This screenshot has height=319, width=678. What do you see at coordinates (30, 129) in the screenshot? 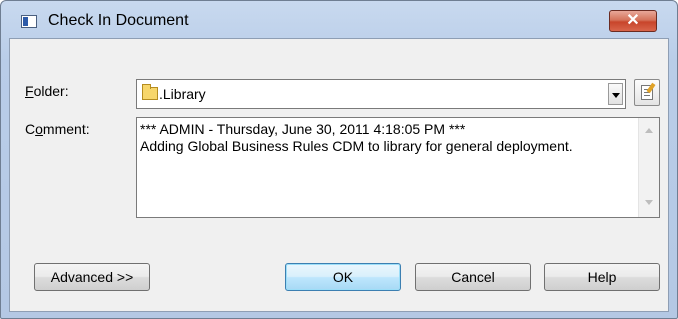
I see `comment-label-pre: C` at bounding box center [30, 129].